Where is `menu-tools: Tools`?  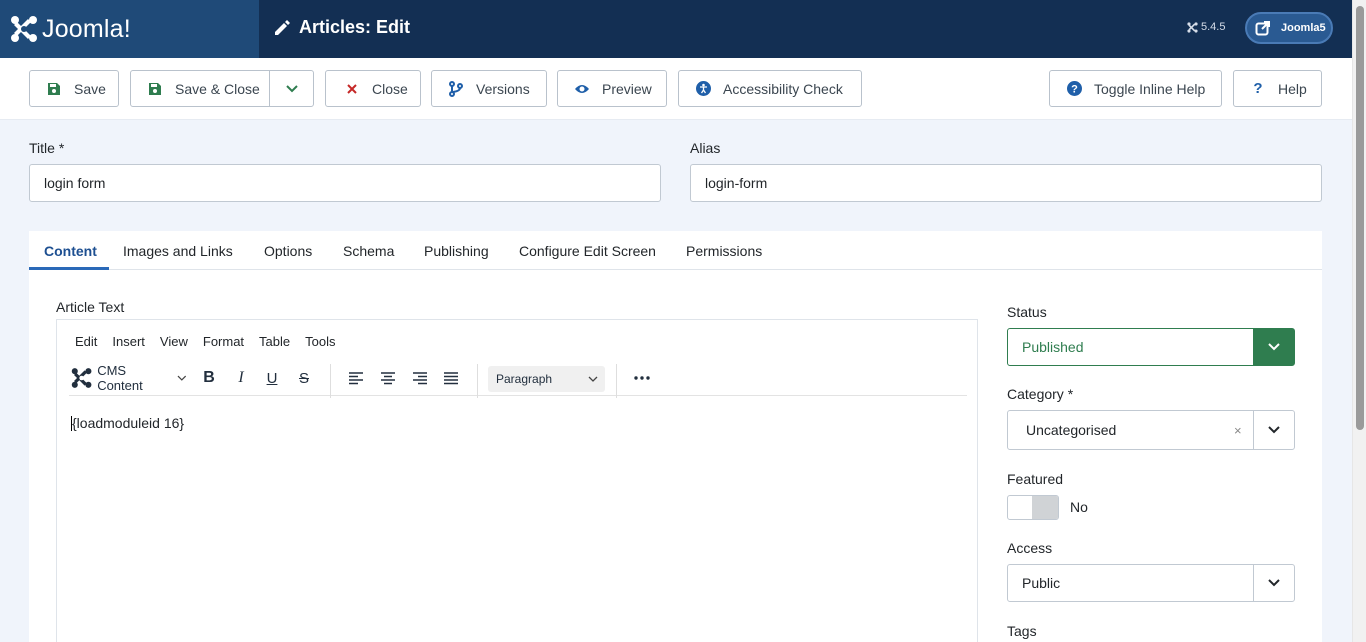
menu-tools: Tools is located at coordinates (320, 341).